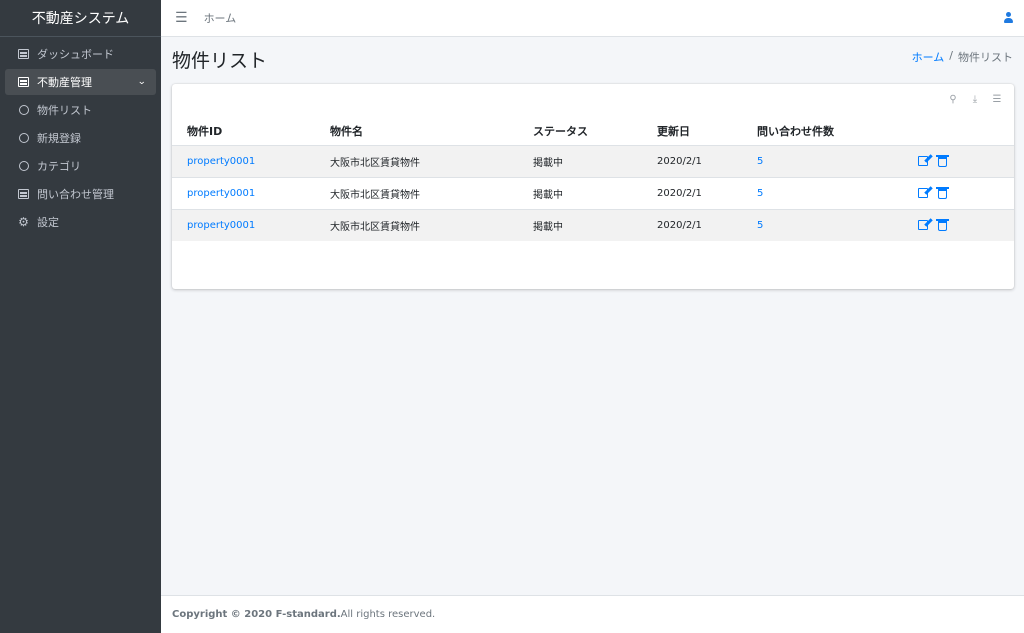  I want to click on breadcrumb-home: ホーム, so click(928, 57).